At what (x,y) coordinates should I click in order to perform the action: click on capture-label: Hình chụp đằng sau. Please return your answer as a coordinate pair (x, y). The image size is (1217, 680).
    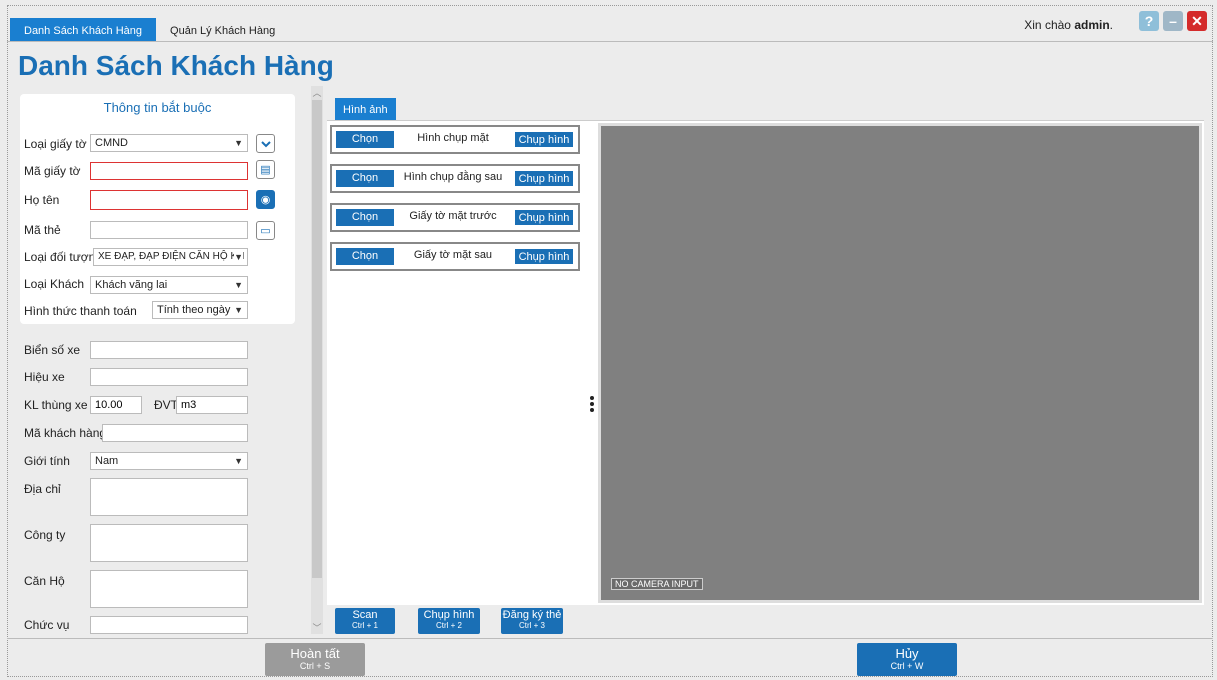
    Looking at the image, I should click on (453, 177).